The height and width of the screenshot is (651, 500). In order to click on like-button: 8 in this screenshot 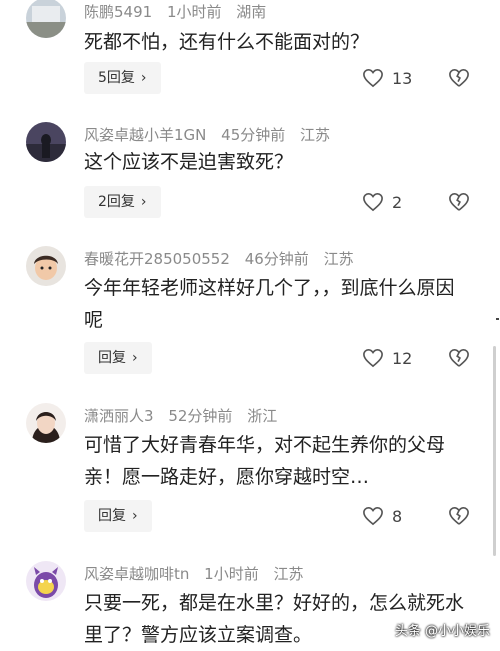, I will do `click(382, 516)`.